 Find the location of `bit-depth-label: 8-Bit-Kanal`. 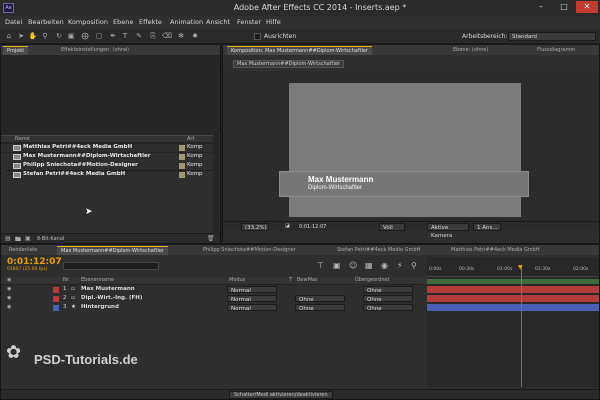

bit-depth-label: 8-Bit-Kanal is located at coordinates (50, 239).